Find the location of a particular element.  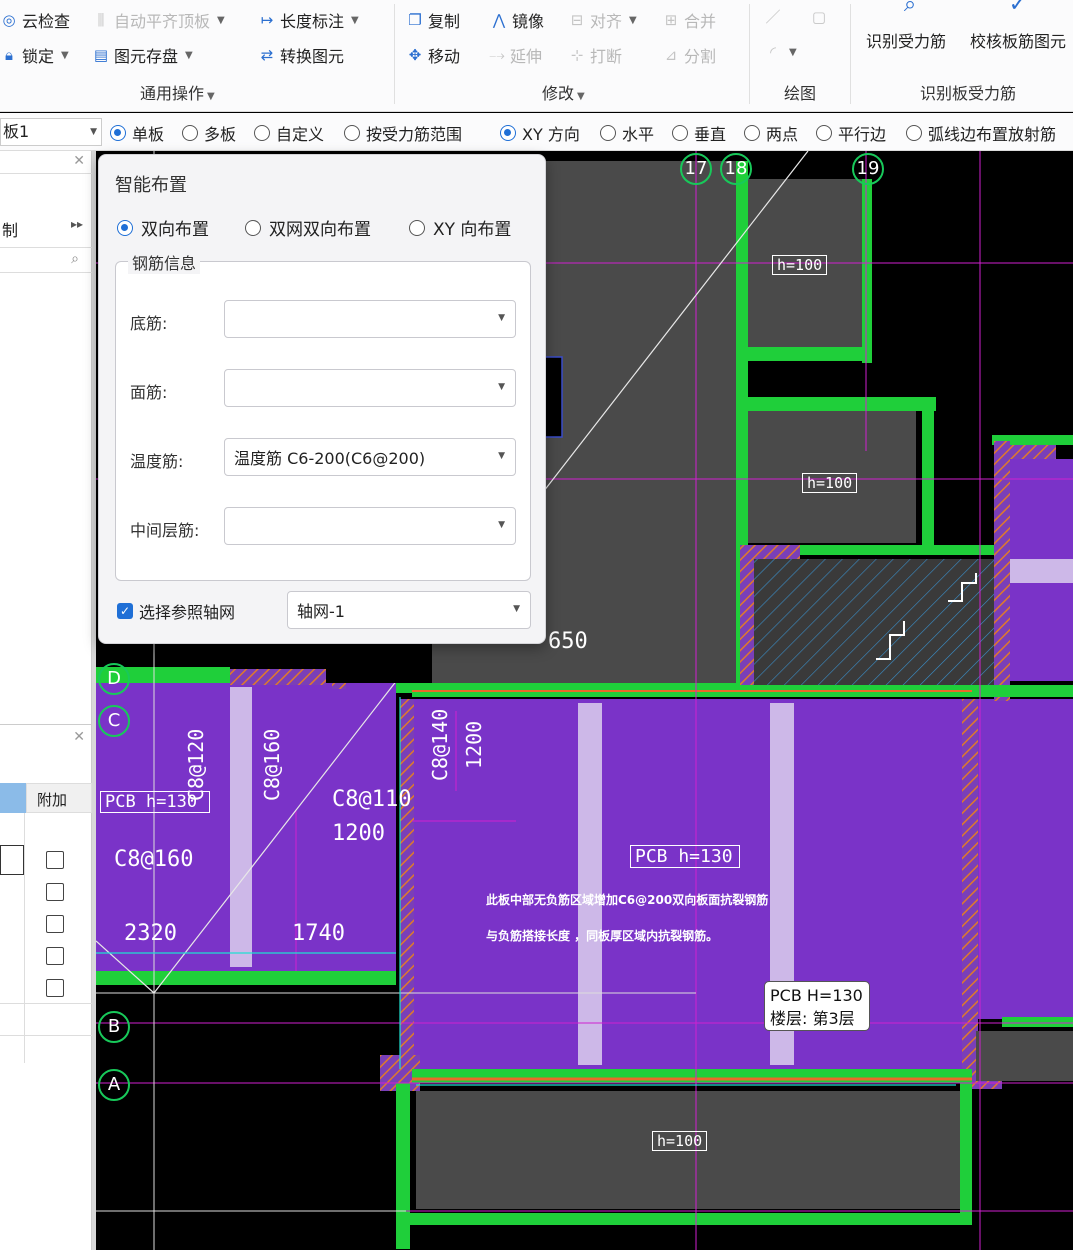

rect-tool-button: ▢ is located at coordinates (819, 17).